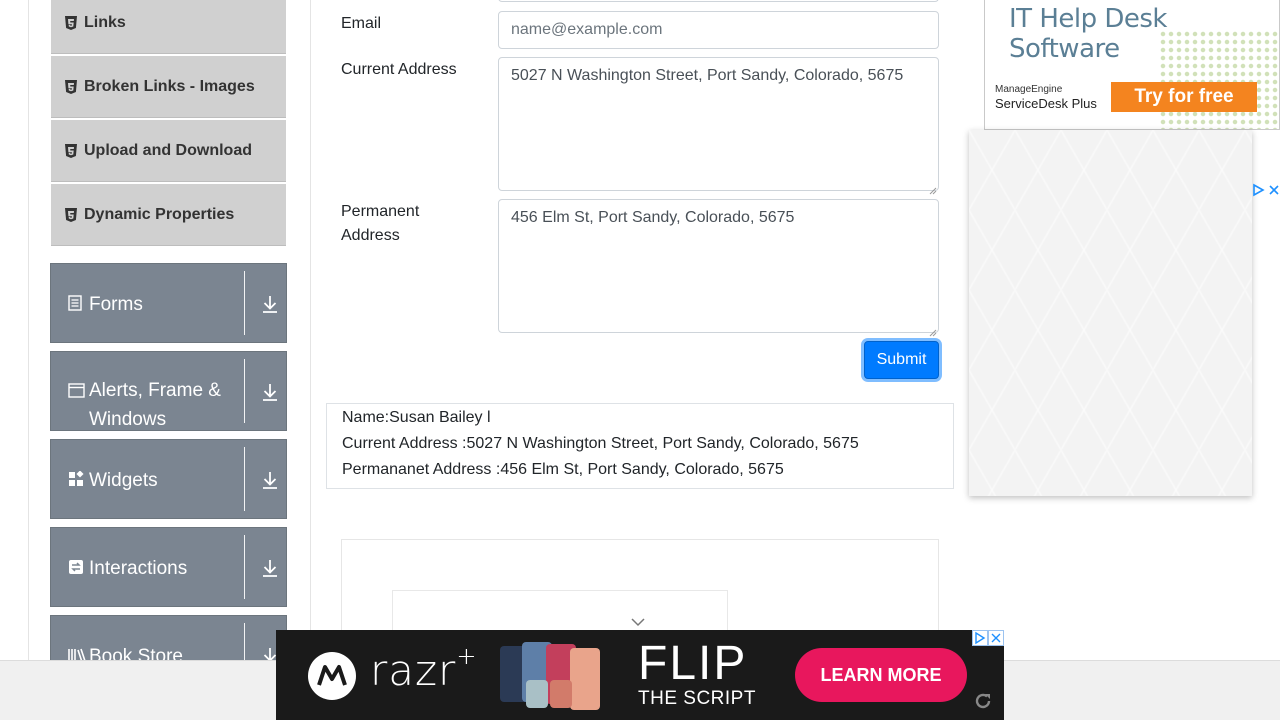 Image resolution: width=1280 pixels, height=720 pixels. I want to click on sidebar-group-forms: Forms, so click(168, 303).